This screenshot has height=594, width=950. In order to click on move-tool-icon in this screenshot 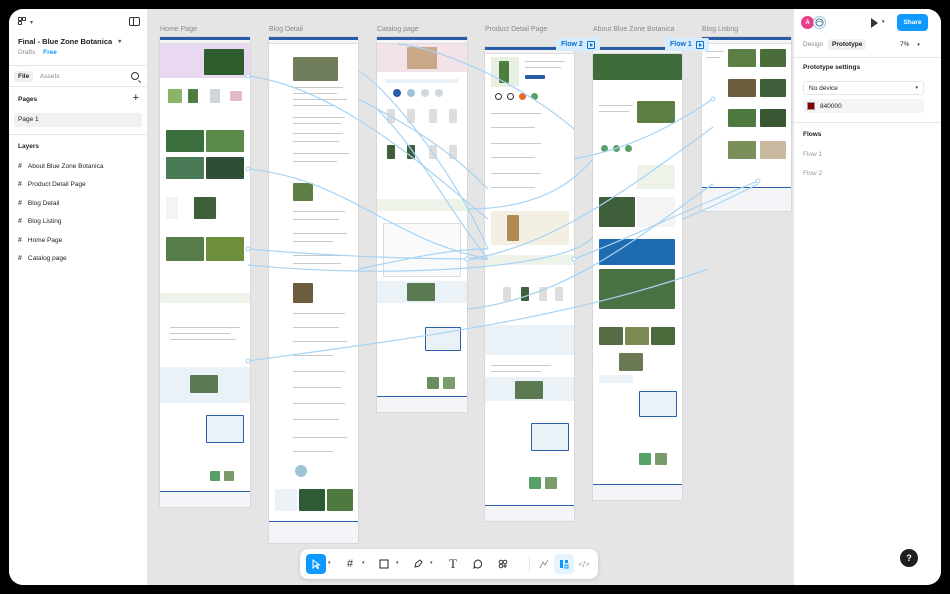, I will do `click(316, 564)`.